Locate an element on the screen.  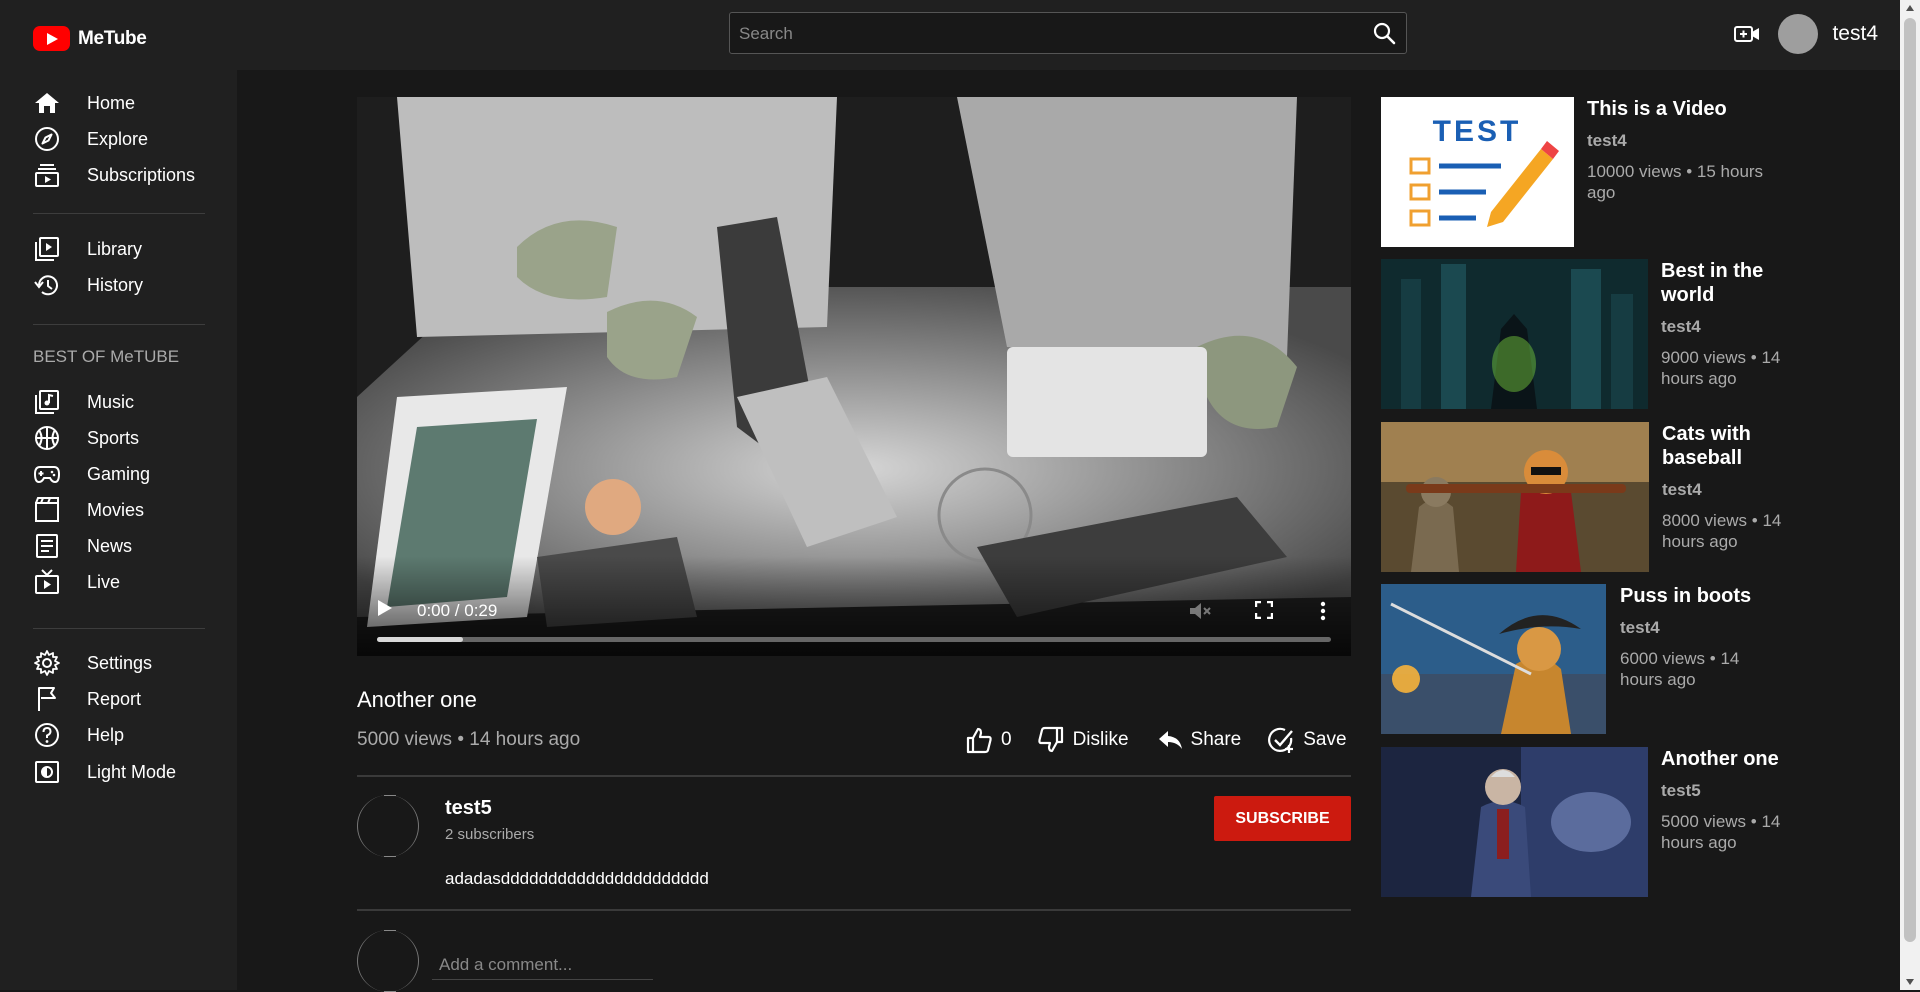
sidebar-item-library: Library is located at coordinates (128, 249).